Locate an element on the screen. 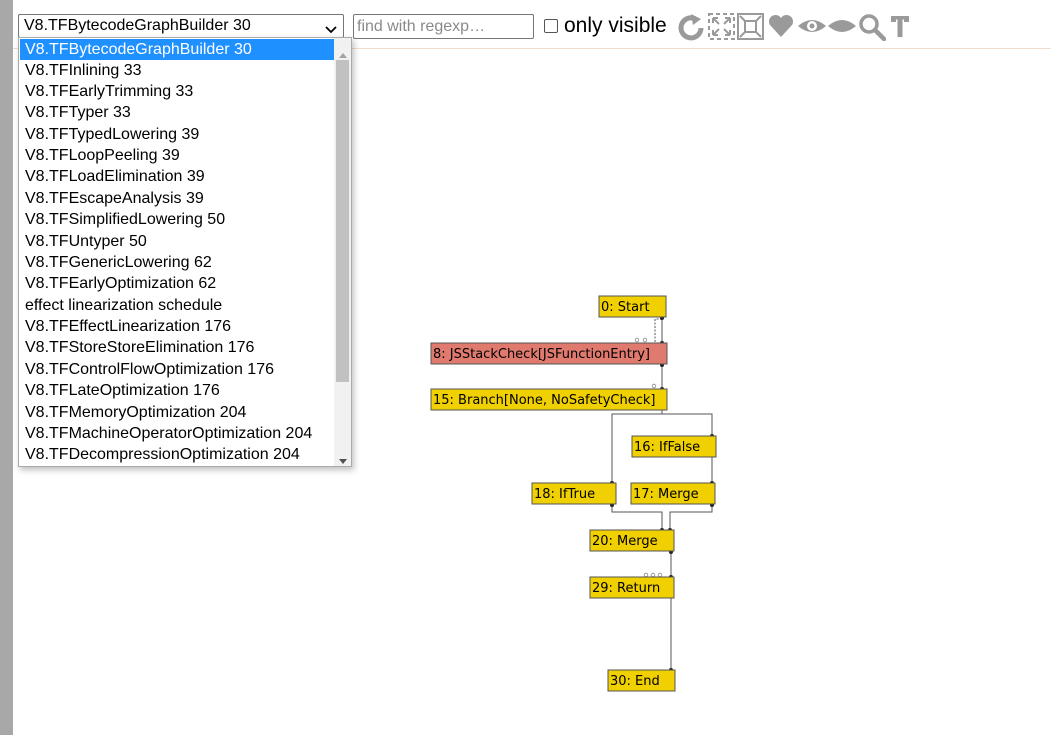  node-label: 20: Merge is located at coordinates (625, 541).